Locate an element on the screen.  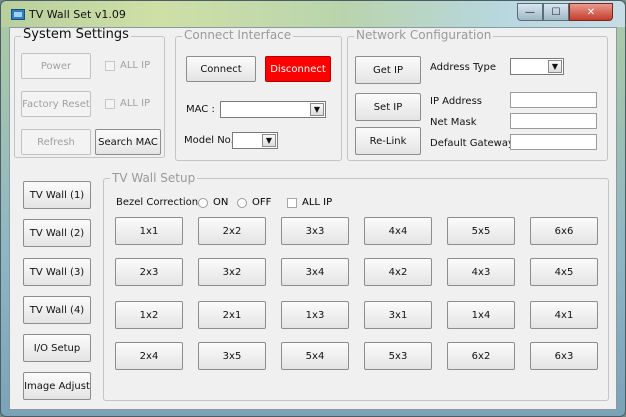
default-gateway-input is located at coordinates (553, 142).